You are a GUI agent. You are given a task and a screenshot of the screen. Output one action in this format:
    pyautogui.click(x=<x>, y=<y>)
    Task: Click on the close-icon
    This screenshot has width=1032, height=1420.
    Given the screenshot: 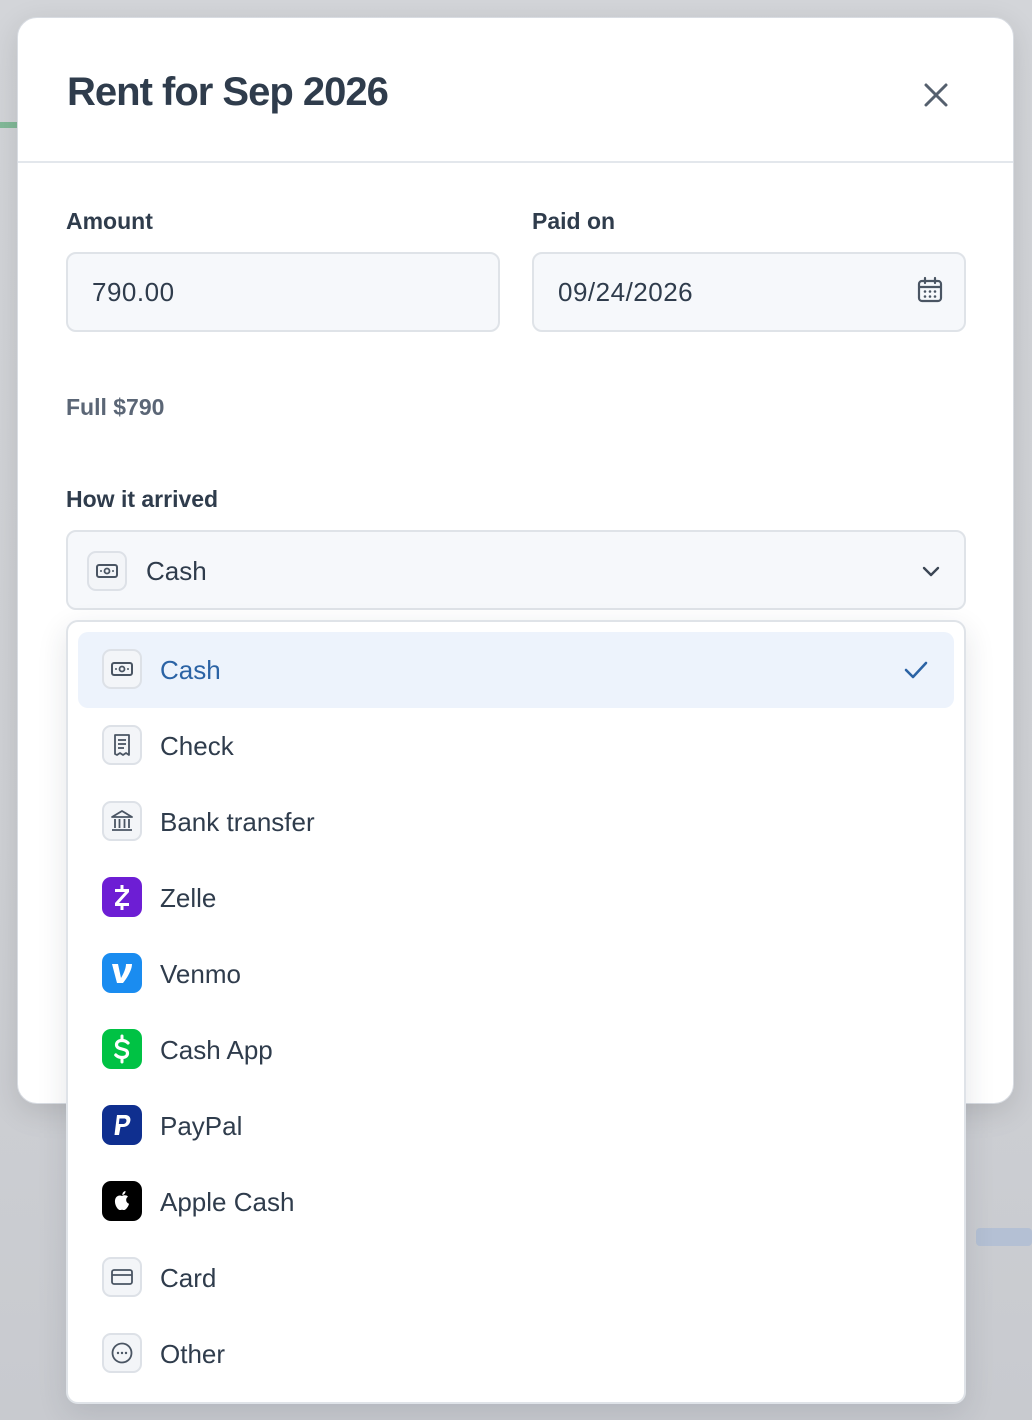 What is the action you would take?
    pyautogui.click(x=936, y=95)
    